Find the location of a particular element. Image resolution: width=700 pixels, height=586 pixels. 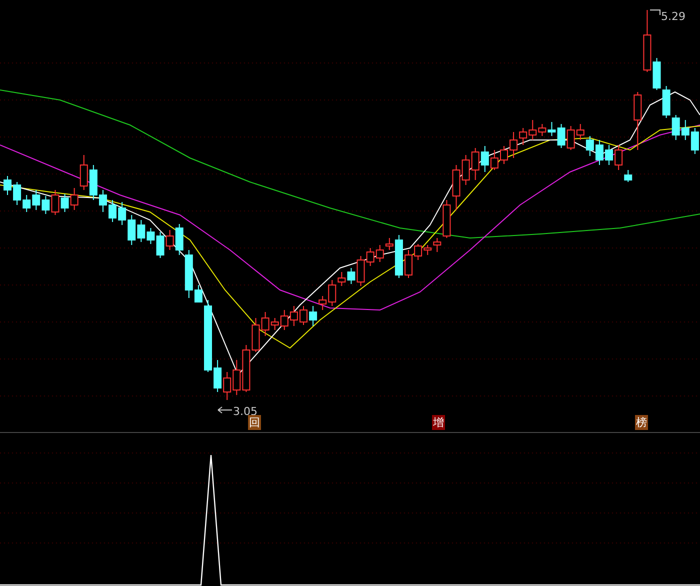

arrow-left-icon is located at coordinates (225, 410).